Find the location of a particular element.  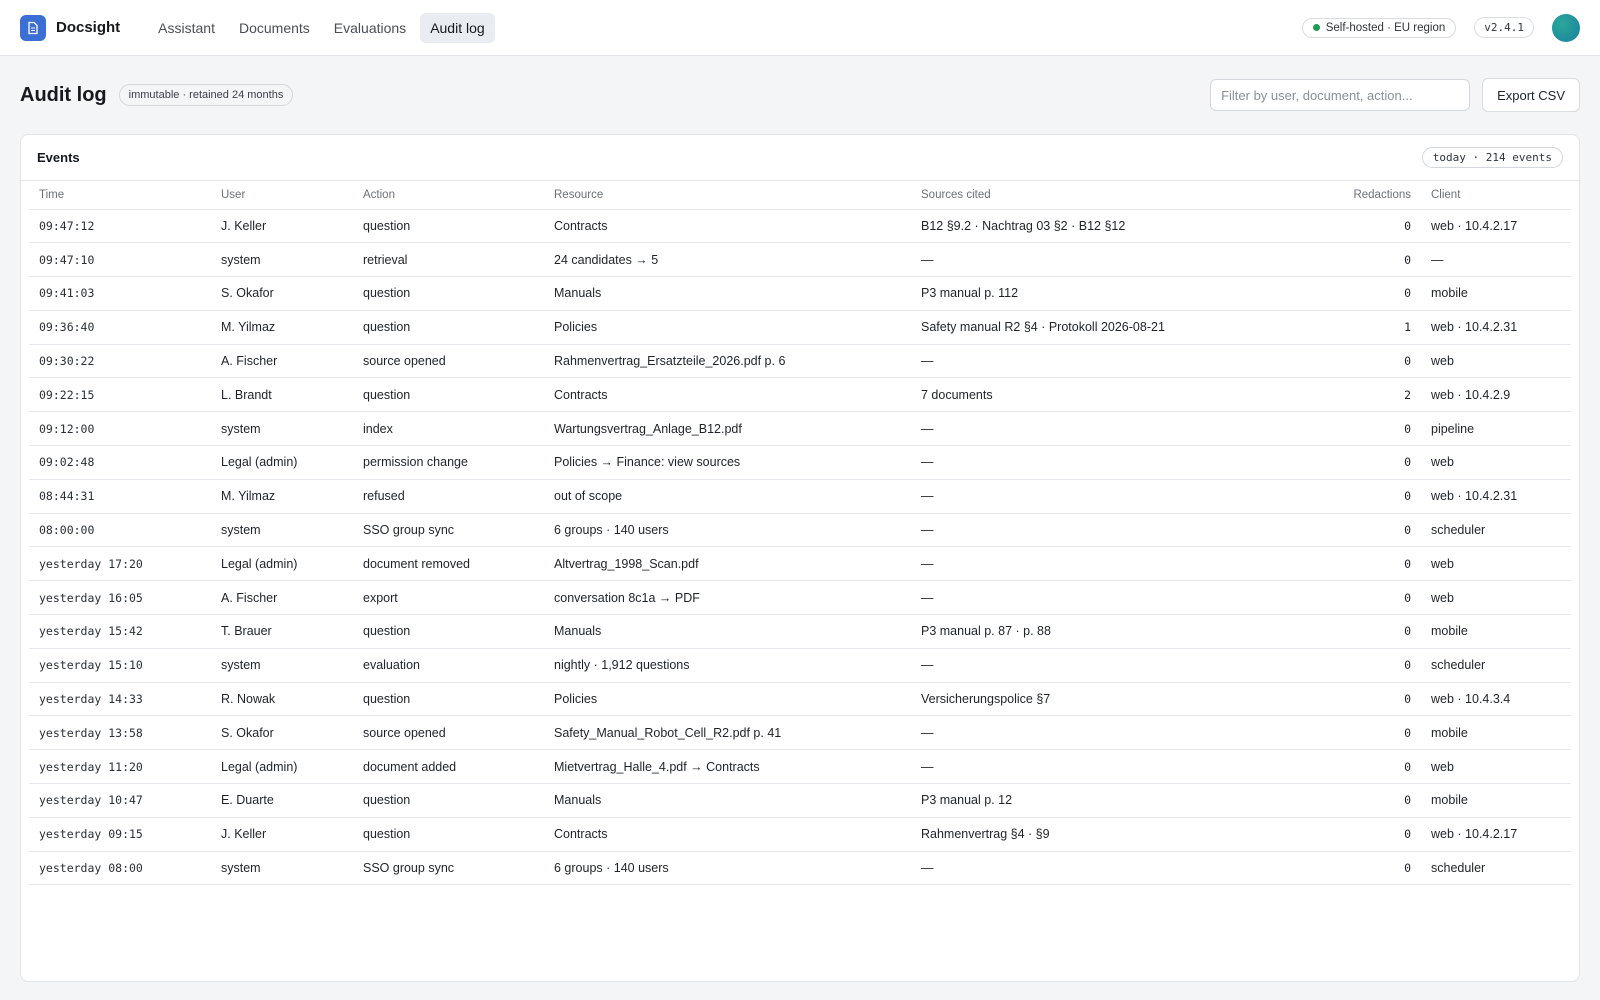

user-cell: R. Nowak is located at coordinates (282, 699).